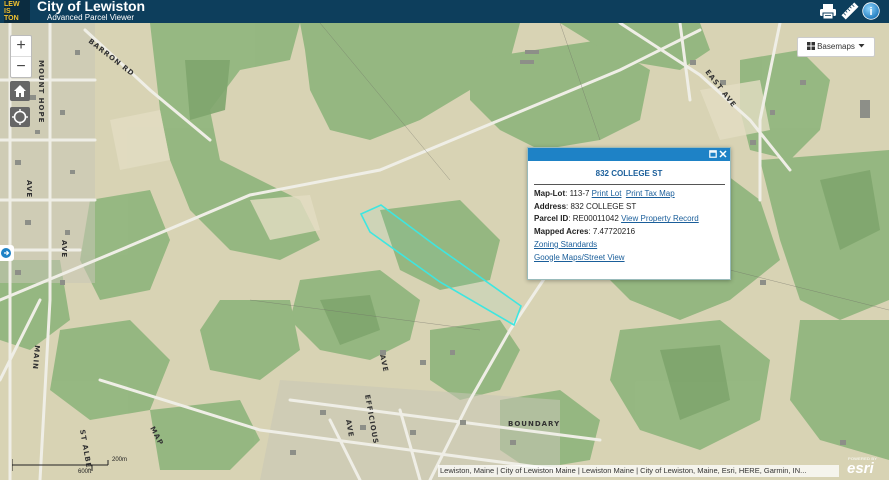 The width and height of the screenshot is (889, 480). I want to click on address-value: 832 COLLEGE ST, so click(603, 206).